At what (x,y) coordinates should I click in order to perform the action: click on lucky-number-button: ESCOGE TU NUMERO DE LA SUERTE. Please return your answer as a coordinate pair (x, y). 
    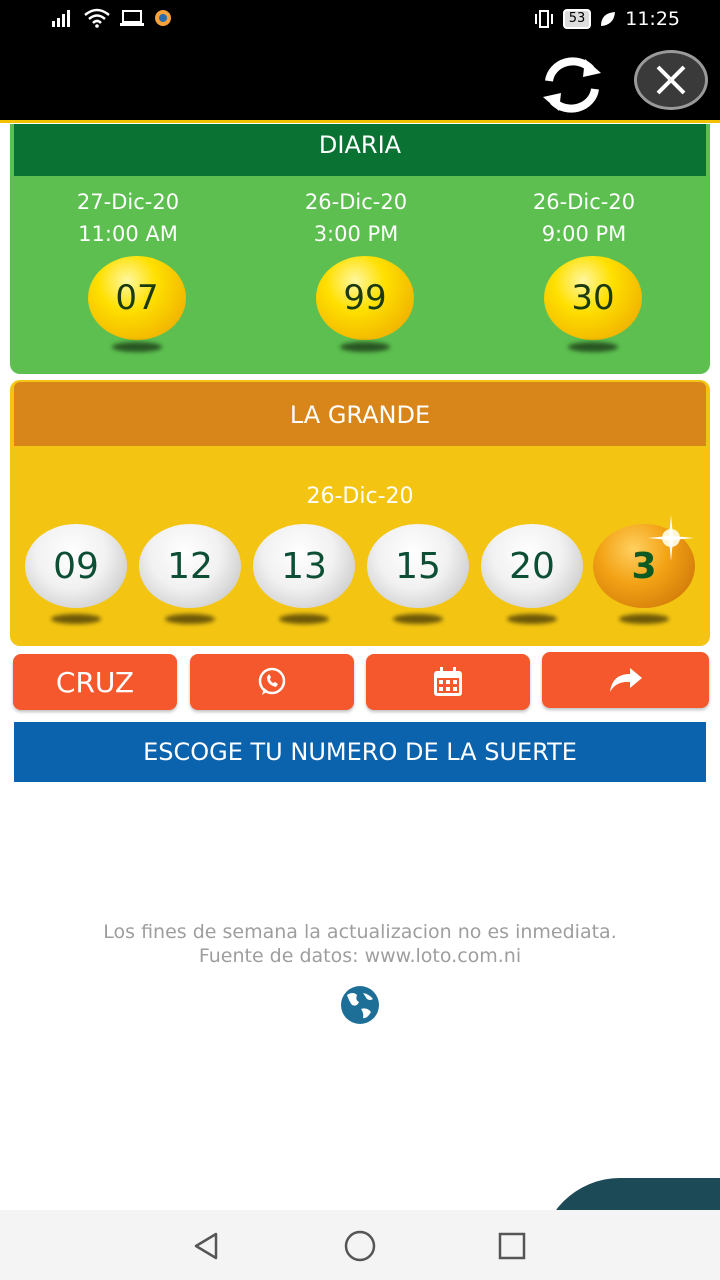
    Looking at the image, I should click on (360, 752).